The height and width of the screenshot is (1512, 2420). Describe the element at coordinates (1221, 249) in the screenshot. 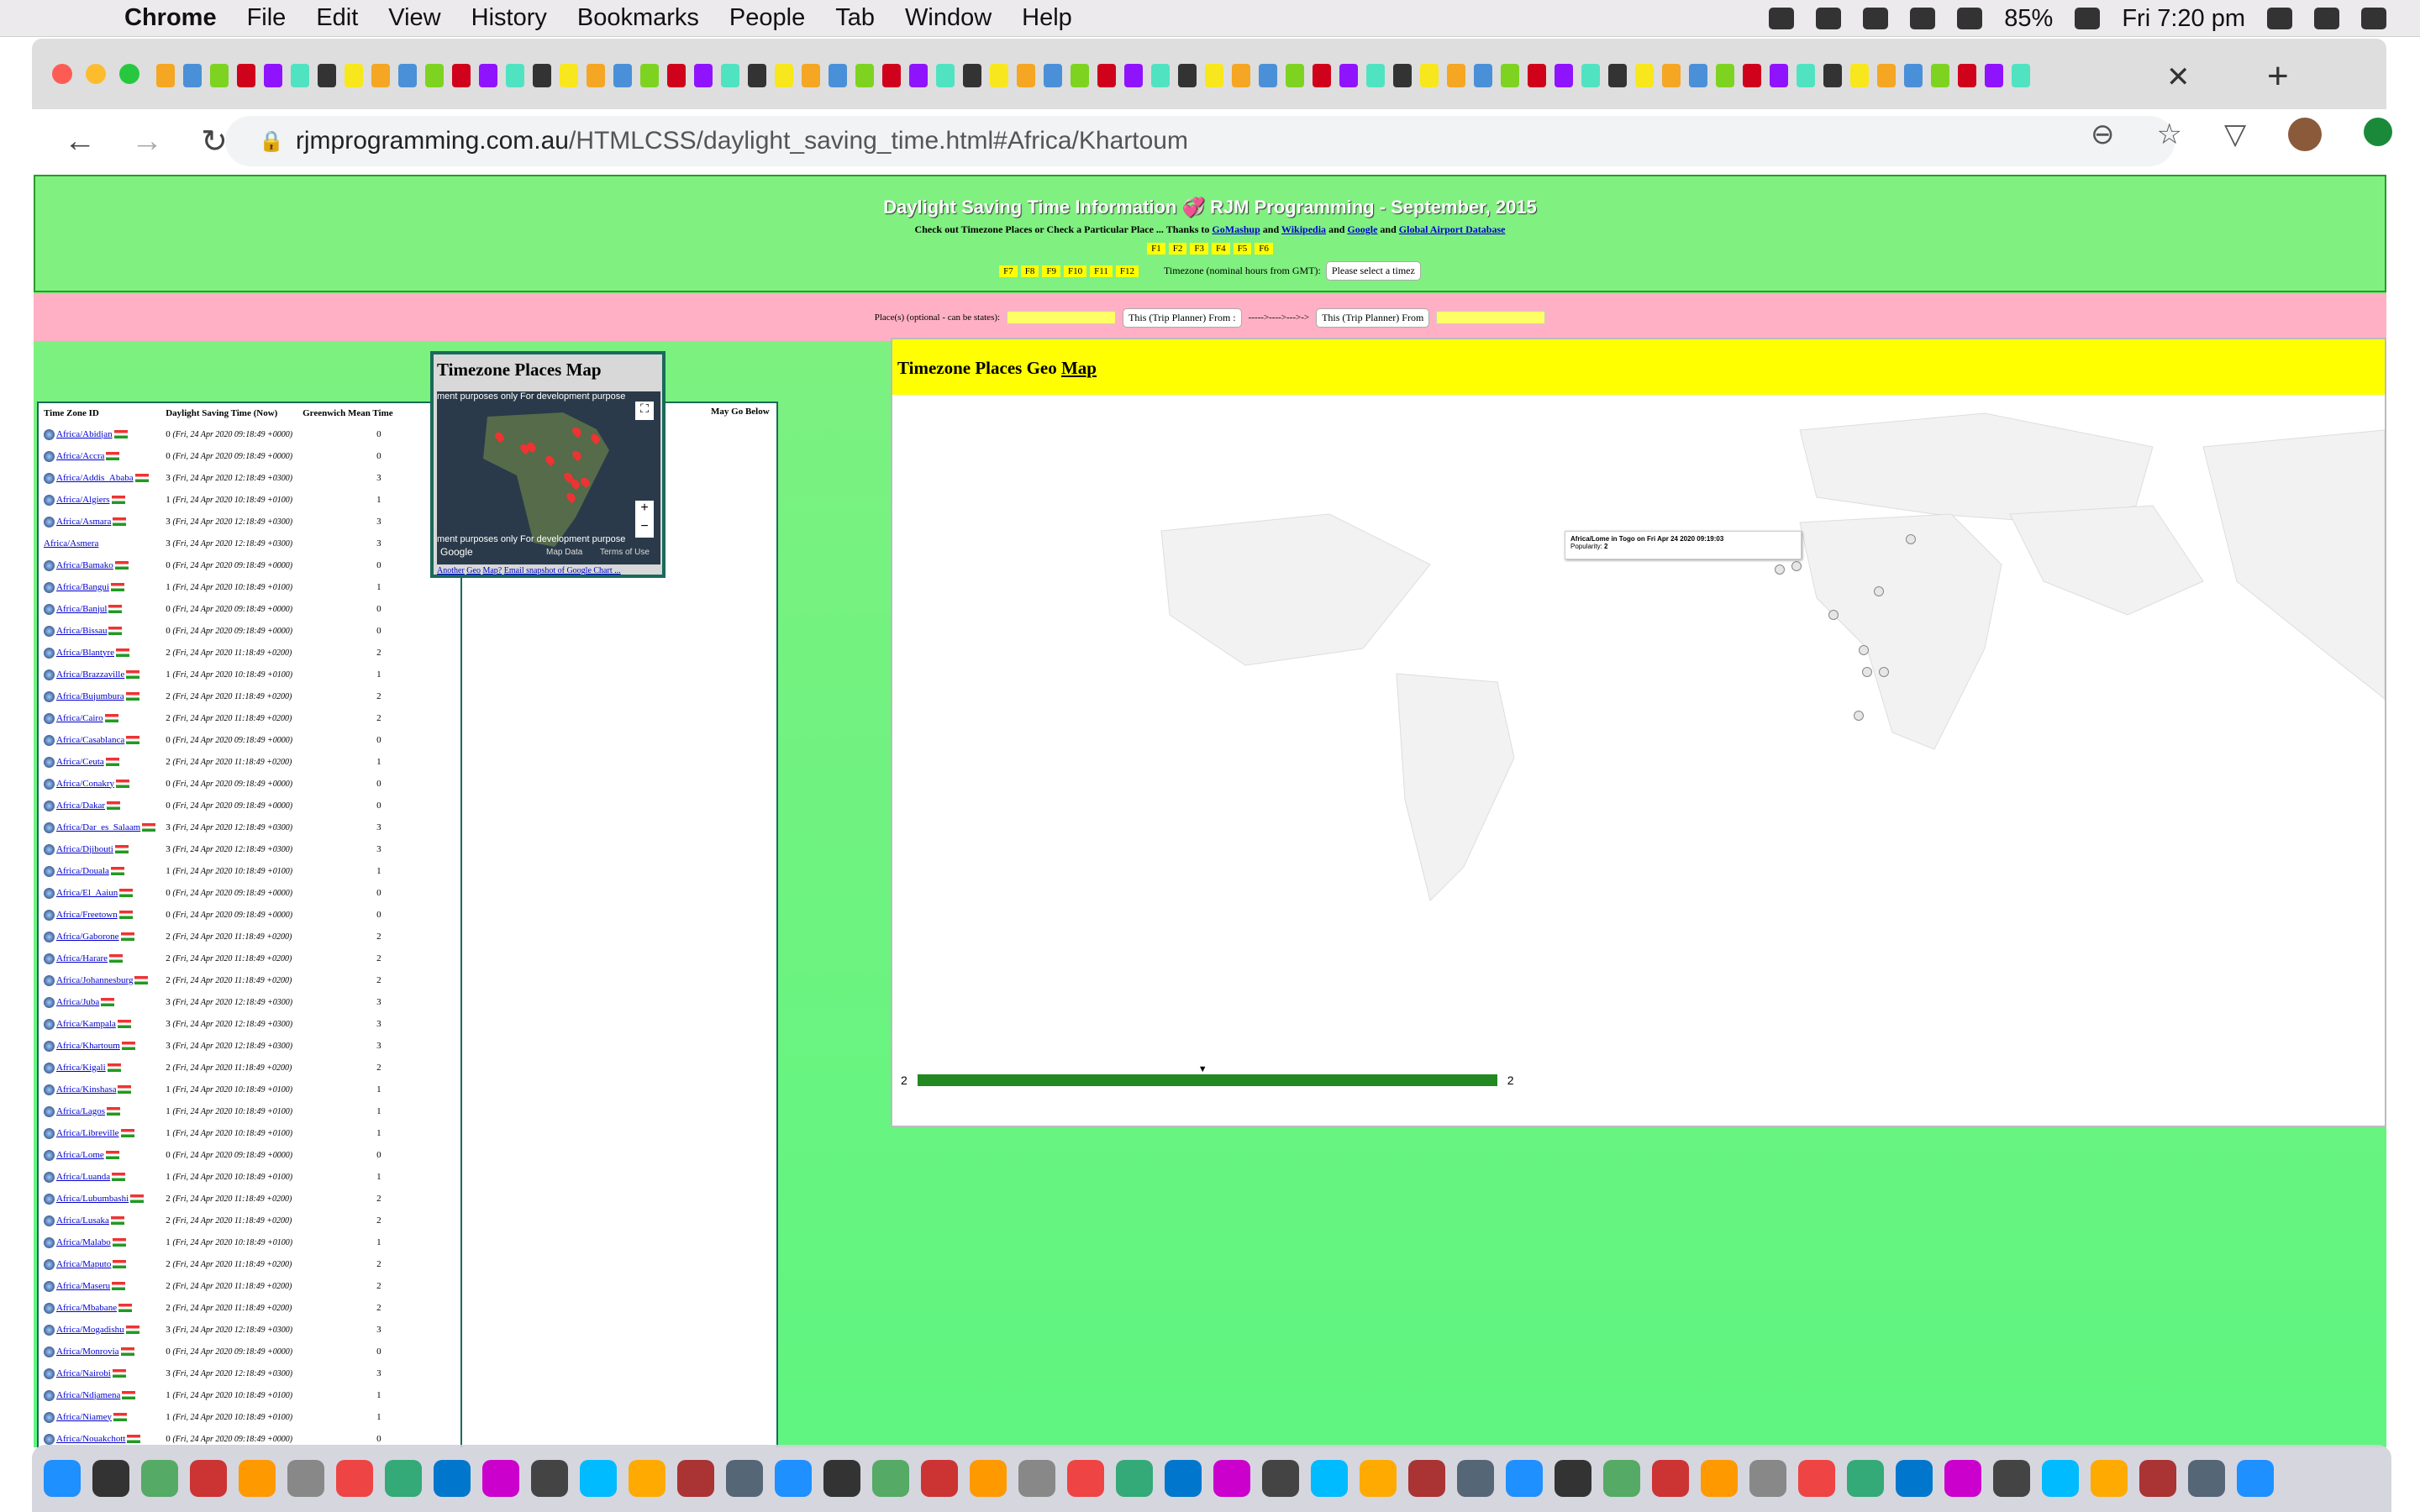

I see `fkey-button: F4` at that location.